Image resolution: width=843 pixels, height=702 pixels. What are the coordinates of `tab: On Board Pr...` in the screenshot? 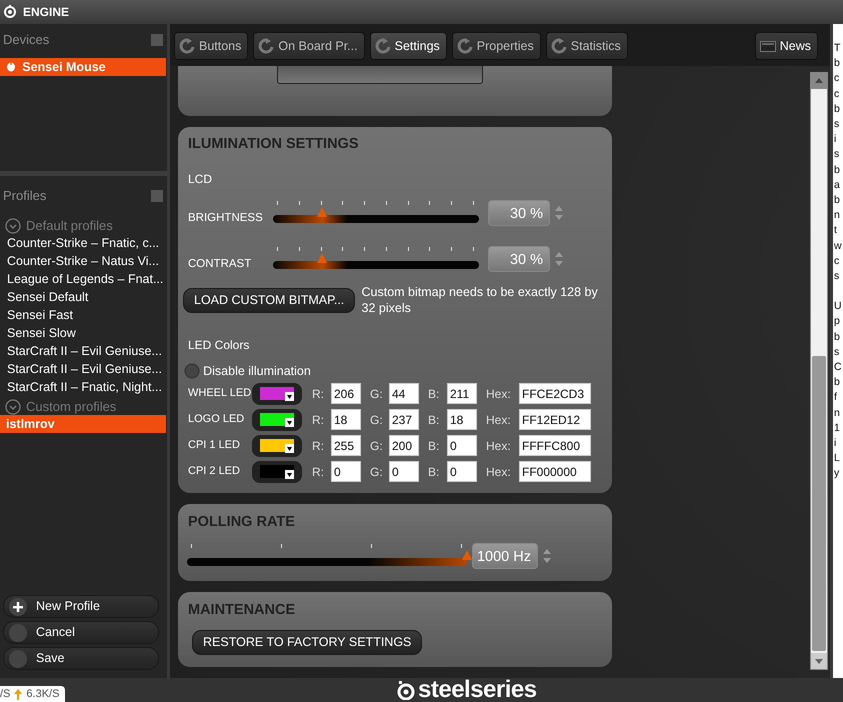 It's located at (309, 46).